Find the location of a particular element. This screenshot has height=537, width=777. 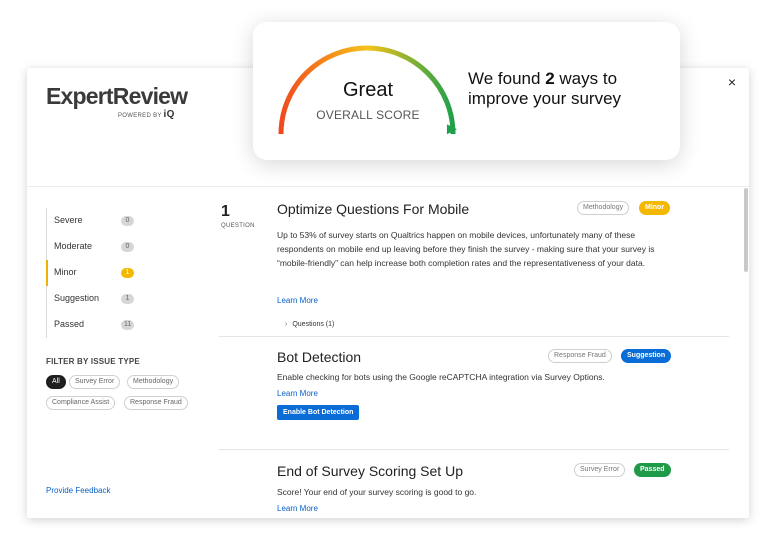

improvement-count: 2 is located at coordinates (550, 78).